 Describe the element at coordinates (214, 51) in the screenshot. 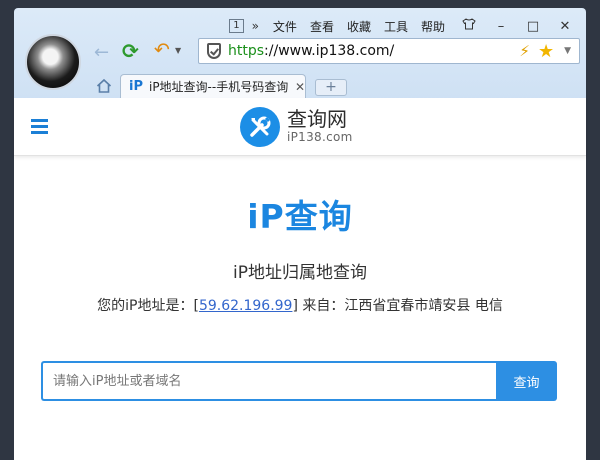

I see `shield-icon` at that location.